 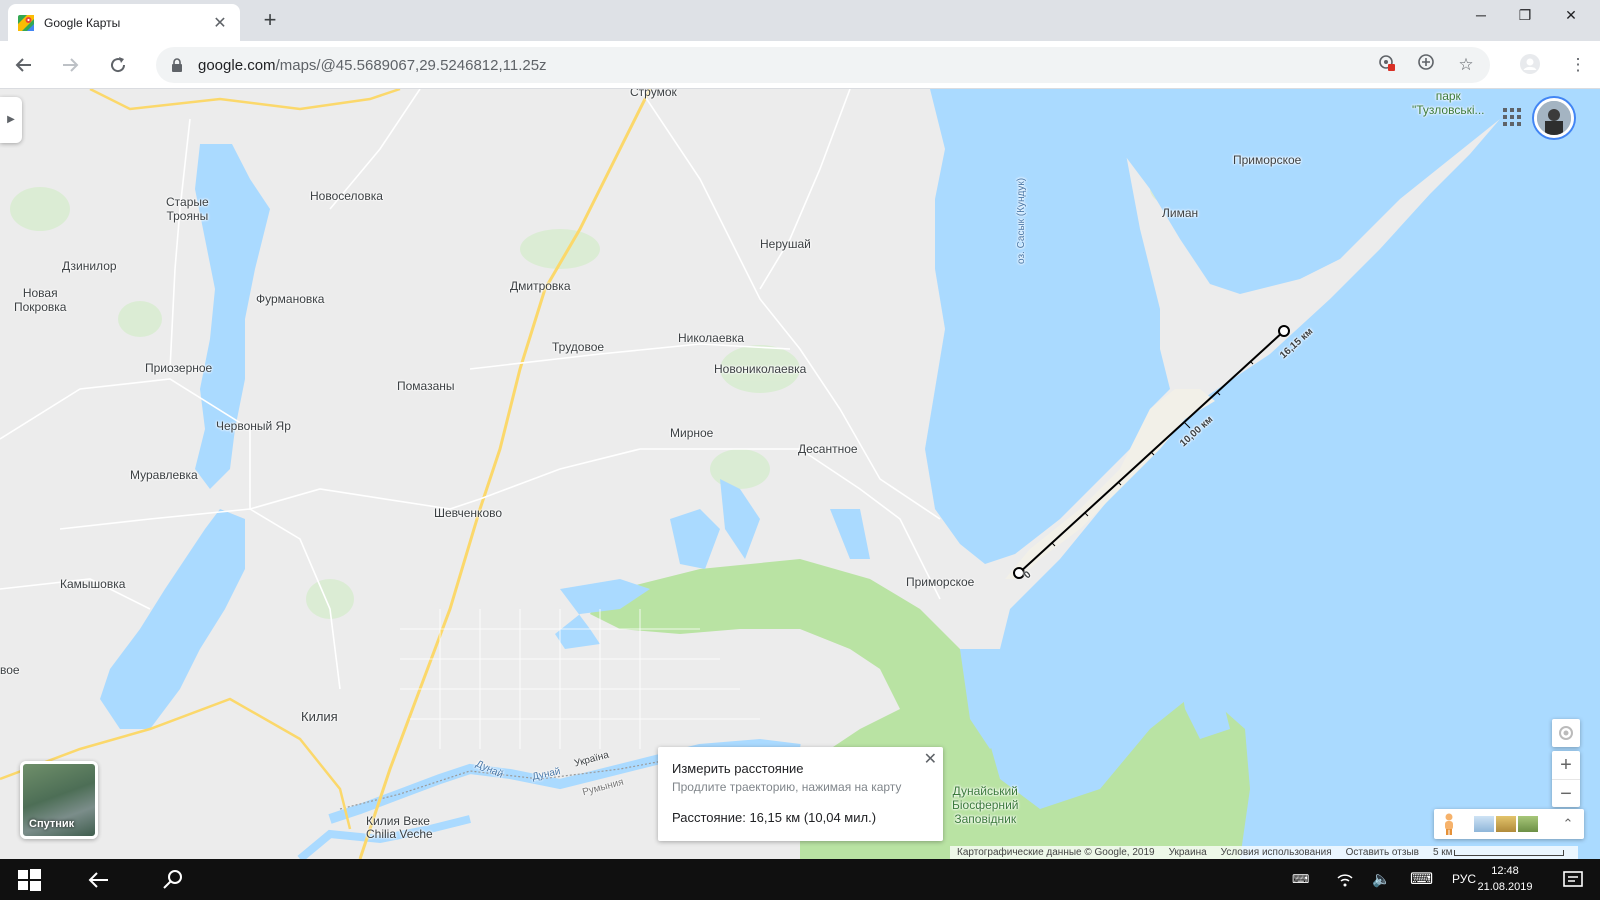 I want to click on place-label: Помазаны, so click(x=426, y=386).